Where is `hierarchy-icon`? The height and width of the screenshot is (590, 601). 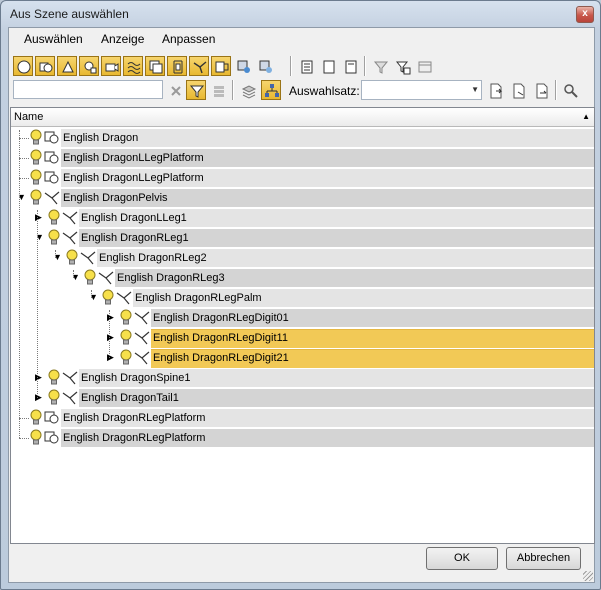 hierarchy-icon is located at coordinates (272, 90).